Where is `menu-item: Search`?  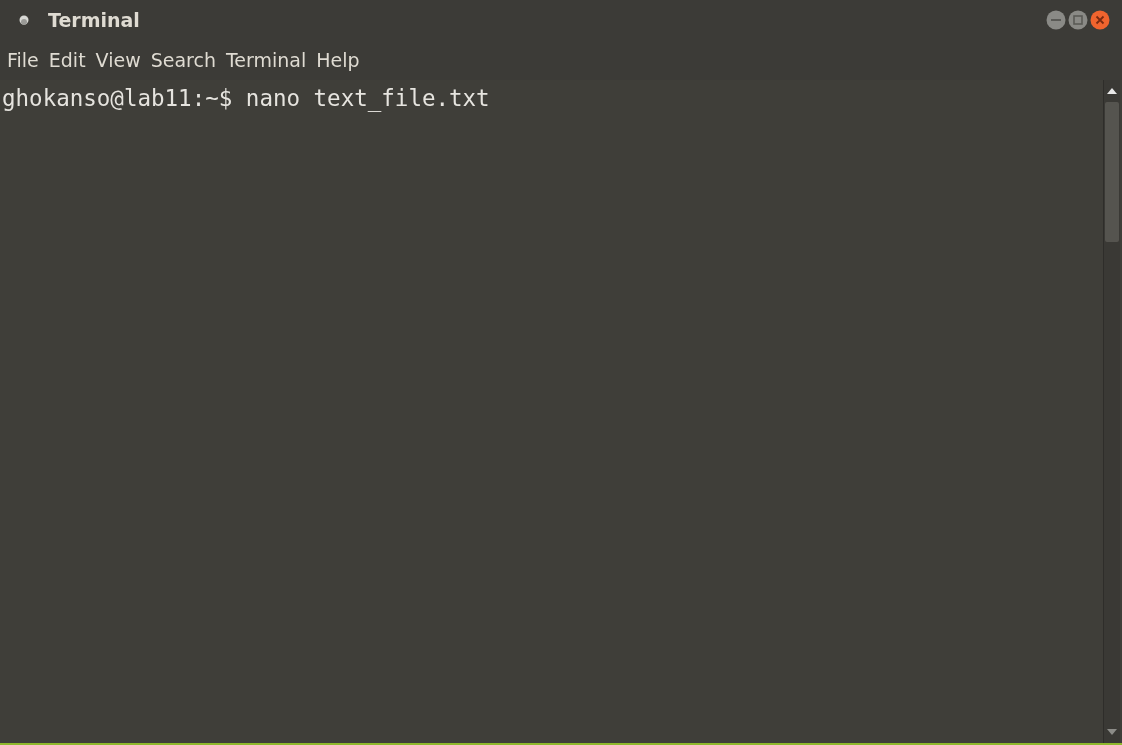
menu-item: Search is located at coordinates (183, 60).